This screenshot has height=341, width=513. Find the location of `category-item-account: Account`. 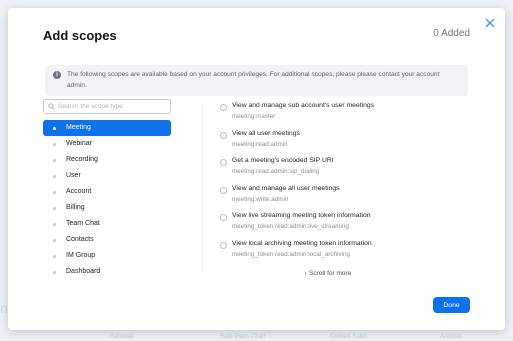

category-item-account: Account is located at coordinates (107, 192).